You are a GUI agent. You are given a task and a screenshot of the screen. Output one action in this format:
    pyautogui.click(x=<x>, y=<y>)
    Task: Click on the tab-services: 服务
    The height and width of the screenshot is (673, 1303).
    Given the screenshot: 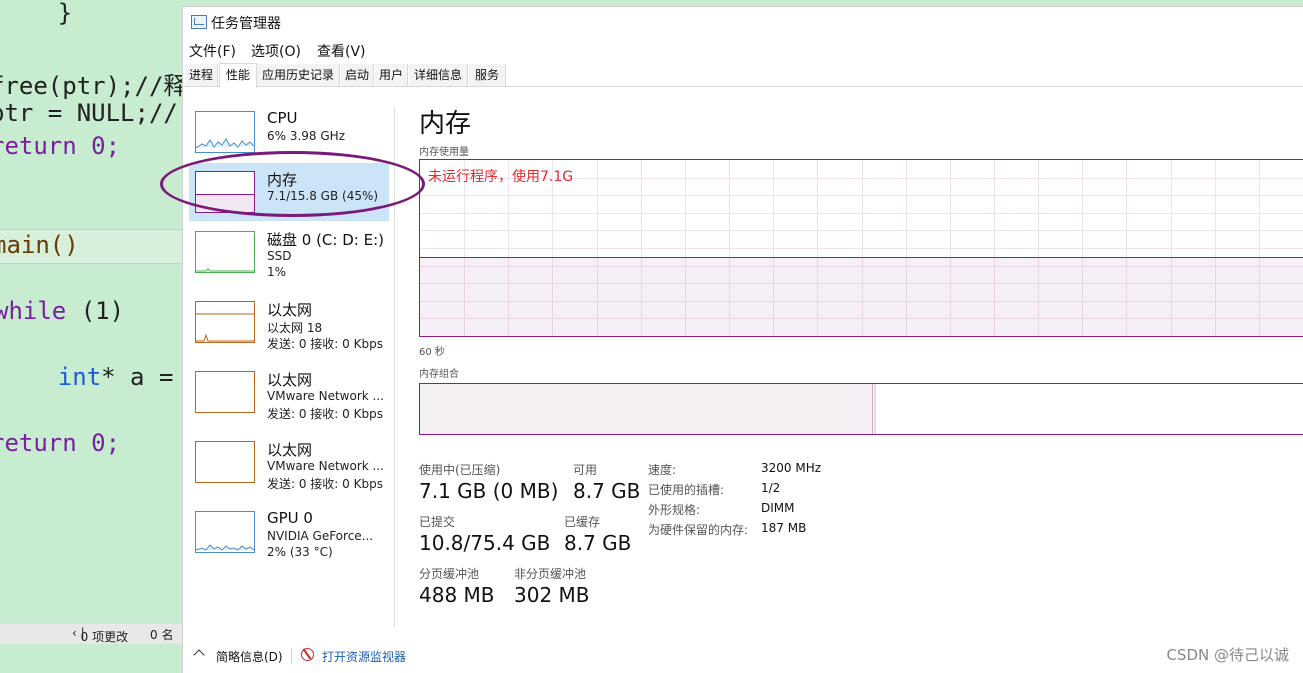 What is the action you would take?
    pyautogui.click(x=487, y=75)
    